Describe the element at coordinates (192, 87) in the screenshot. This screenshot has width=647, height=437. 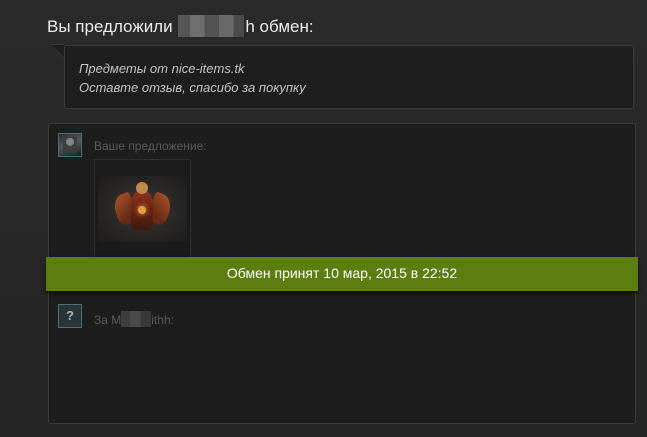
I see `message-line-2: Оставте отзыв, спасибо за покупку` at that location.